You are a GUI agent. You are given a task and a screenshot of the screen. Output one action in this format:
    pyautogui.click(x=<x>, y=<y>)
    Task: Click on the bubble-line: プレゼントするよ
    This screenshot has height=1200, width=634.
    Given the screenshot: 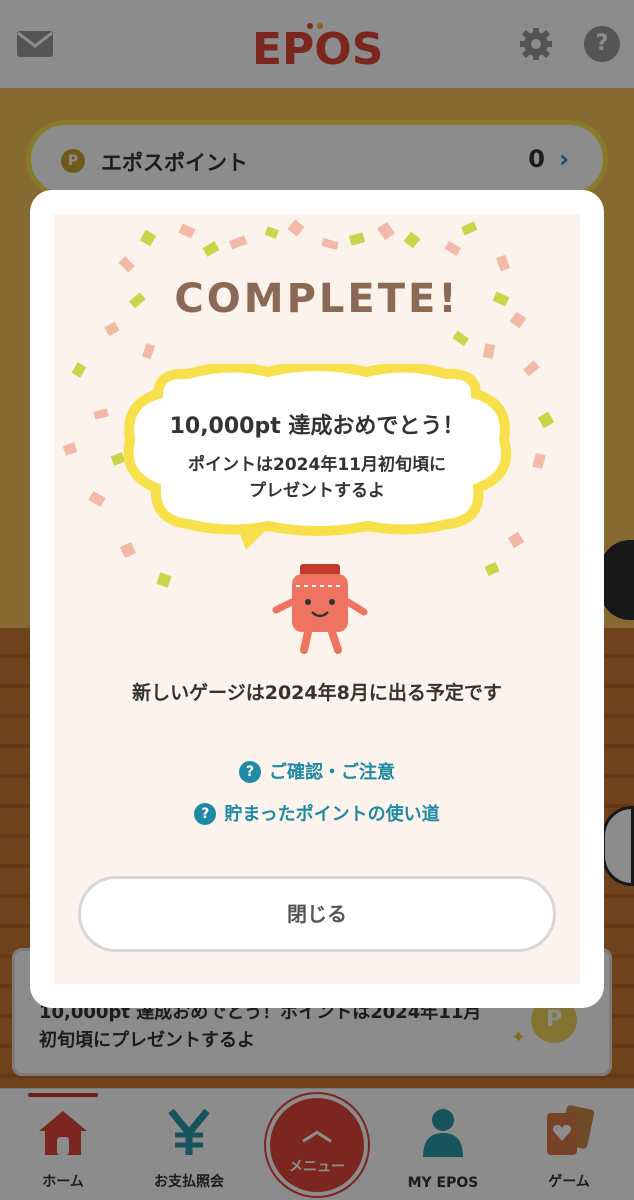 What is the action you would take?
    pyautogui.click(x=317, y=491)
    